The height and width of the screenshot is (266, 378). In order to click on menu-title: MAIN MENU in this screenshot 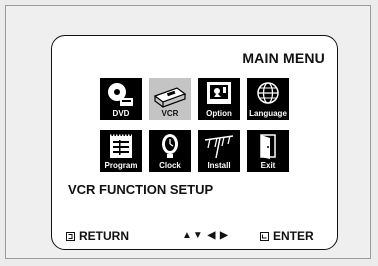, I will do `click(283, 58)`.